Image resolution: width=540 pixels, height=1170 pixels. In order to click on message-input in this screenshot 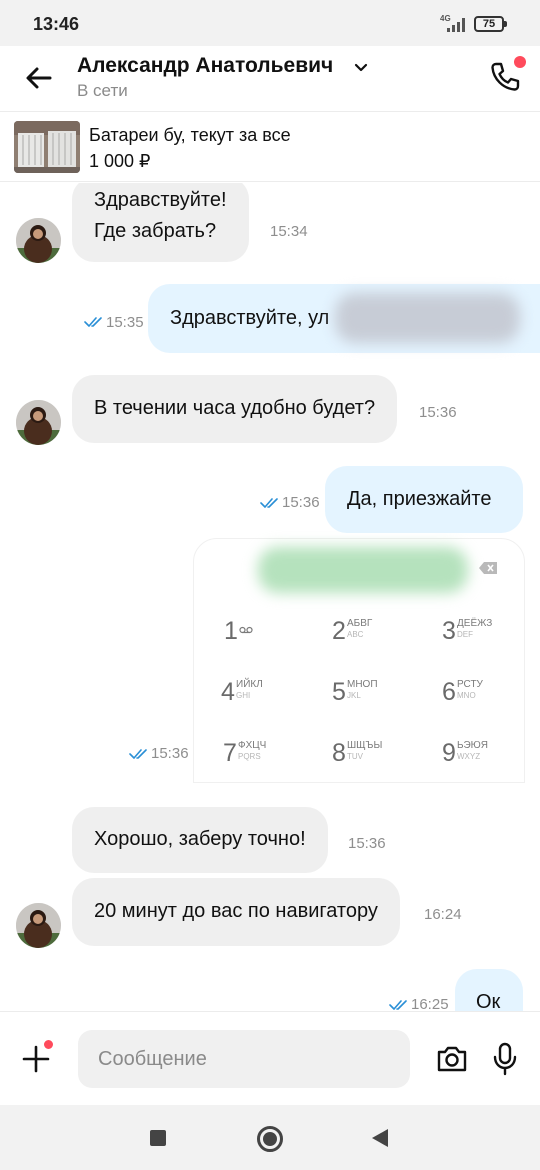, I will do `click(244, 1059)`.